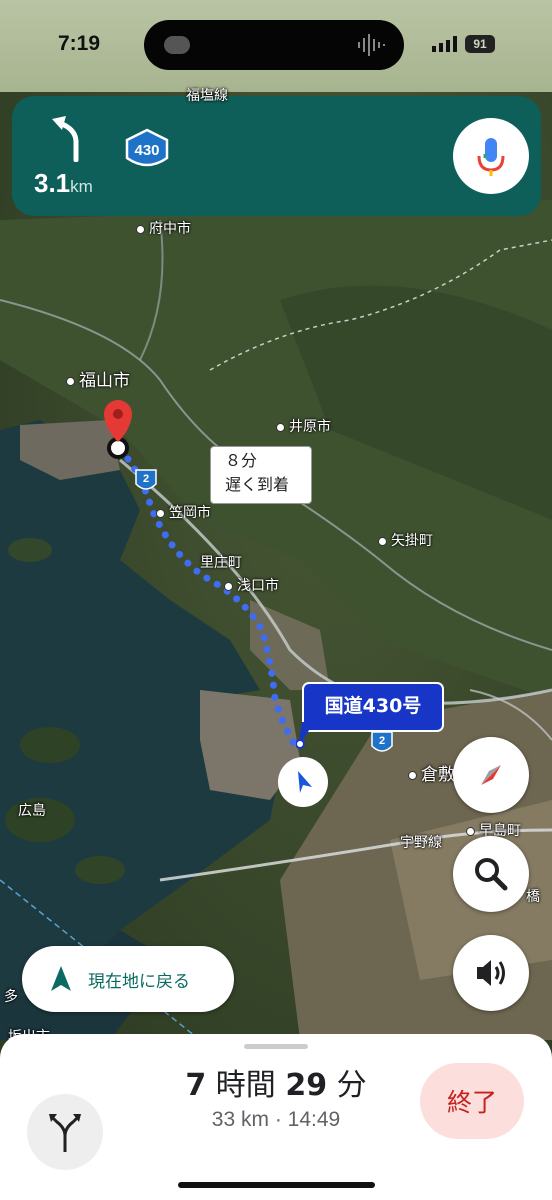 The width and height of the screenshot is (552, 1200). I want to click on sound-button, so click(491, 973).